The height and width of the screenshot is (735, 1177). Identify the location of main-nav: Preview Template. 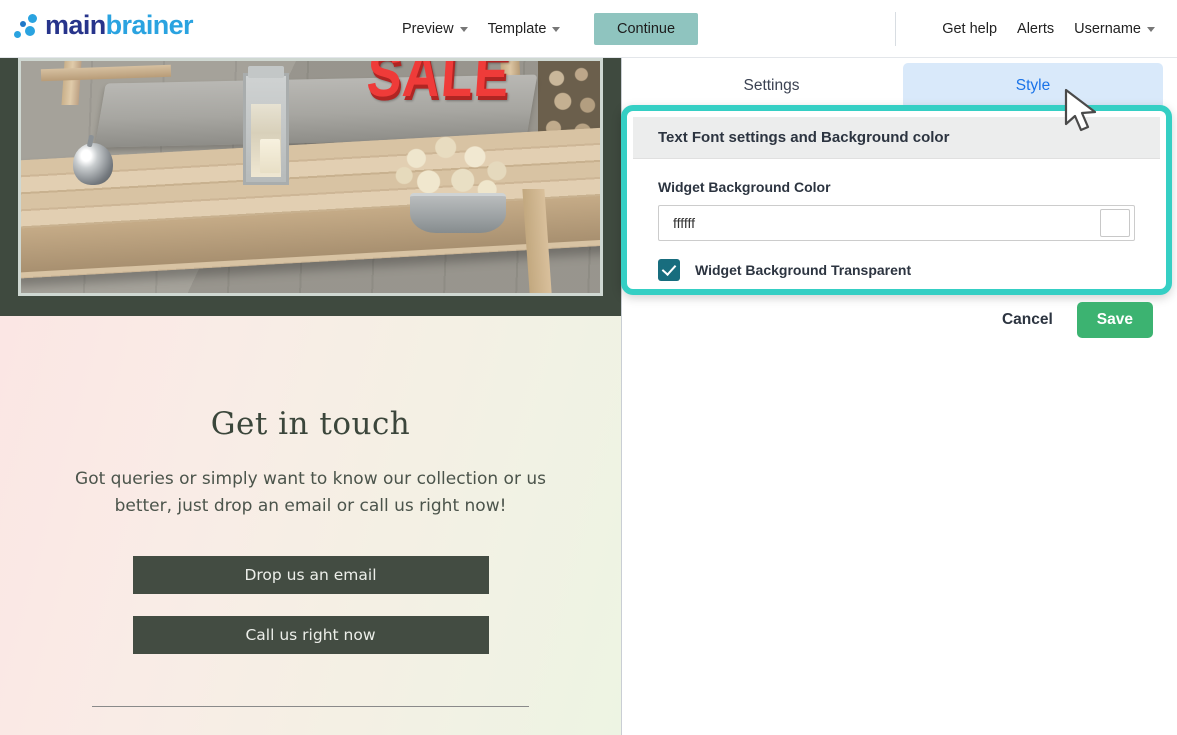
(481, 29).